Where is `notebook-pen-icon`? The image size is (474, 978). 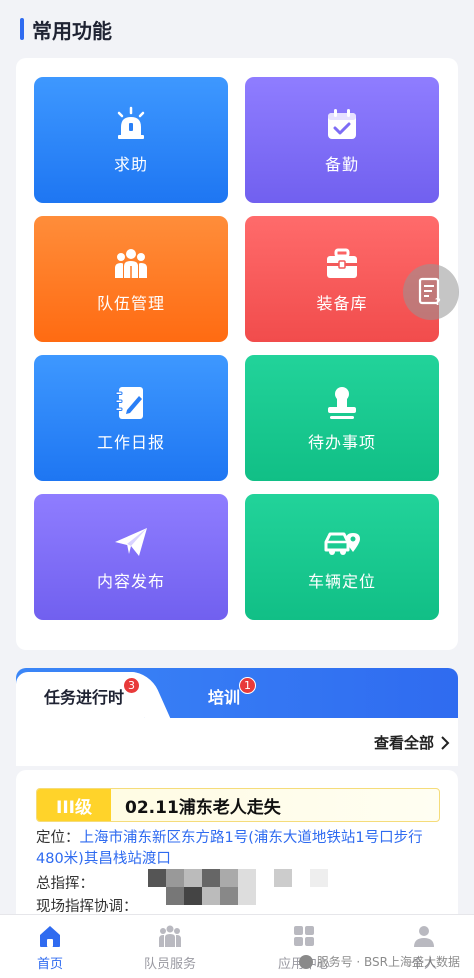 notebook-pen-icon is located at coordinates (129, 403).